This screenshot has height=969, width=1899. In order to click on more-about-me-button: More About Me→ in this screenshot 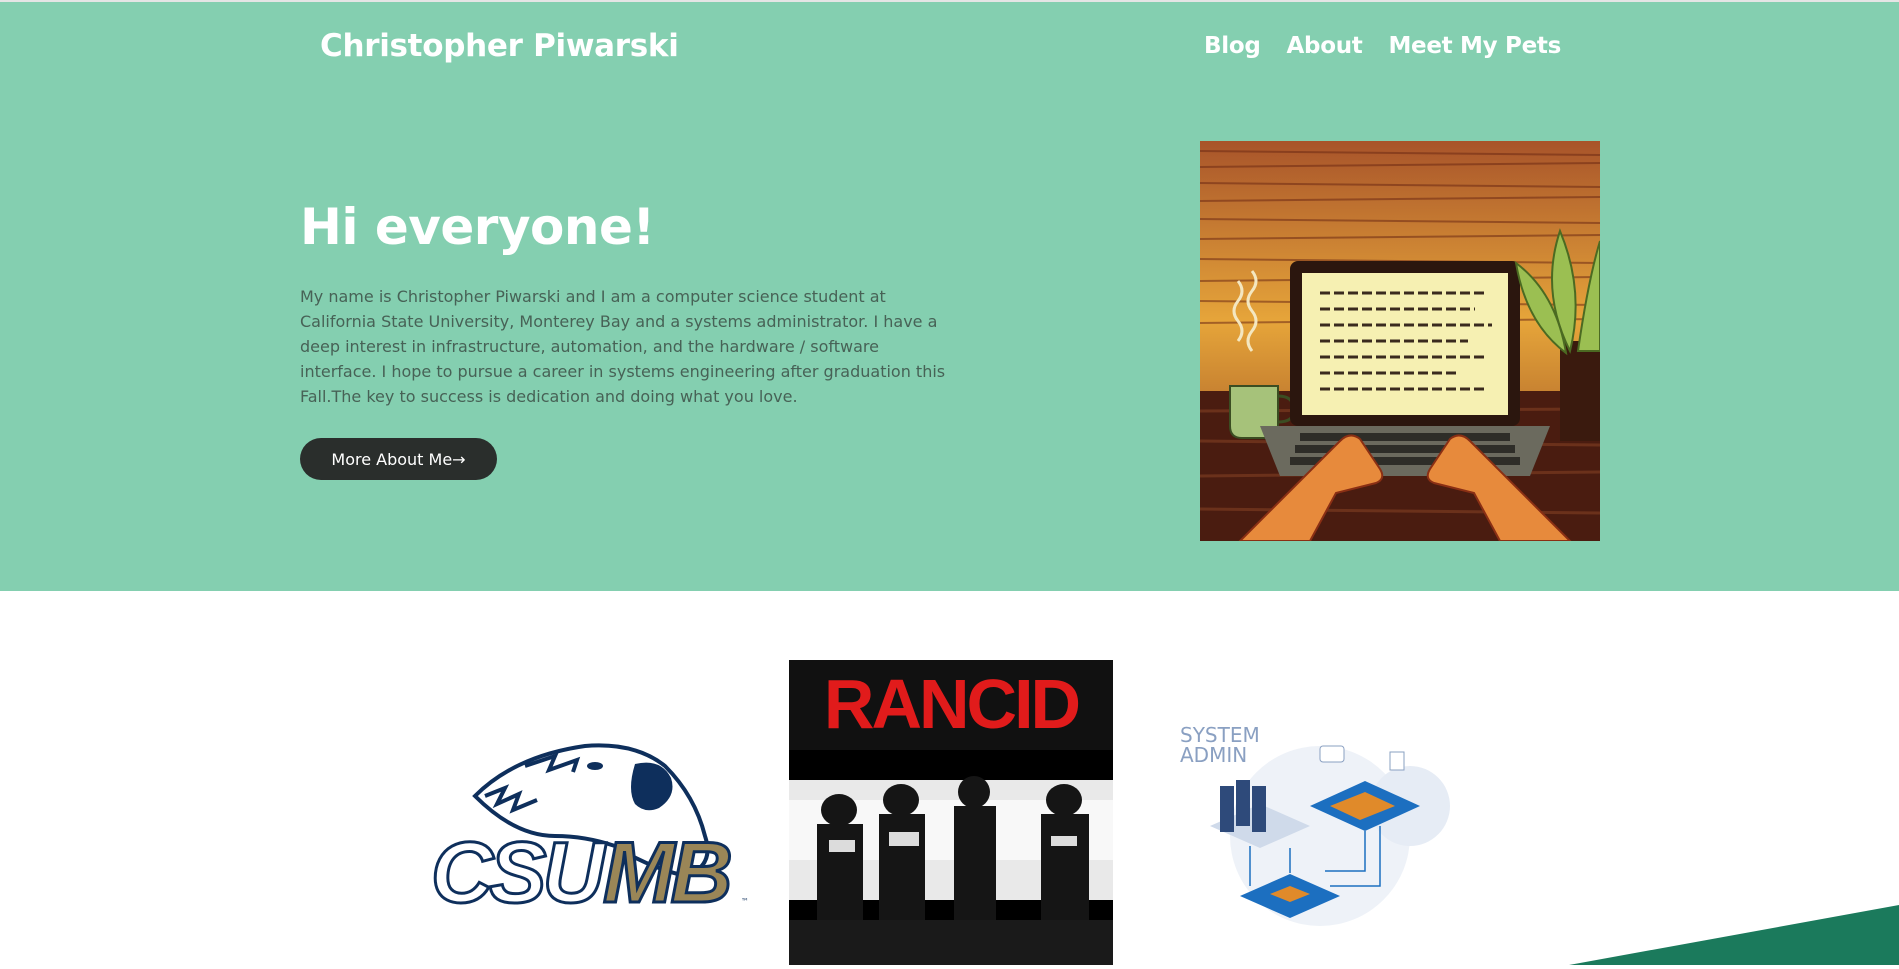, I will do `click(398, 459)`.